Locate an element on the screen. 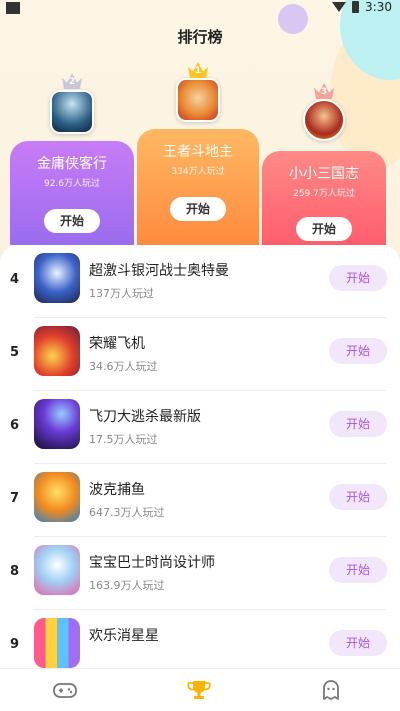  play-count: 92.6万人玩过 is located at coordinates (72, 184).